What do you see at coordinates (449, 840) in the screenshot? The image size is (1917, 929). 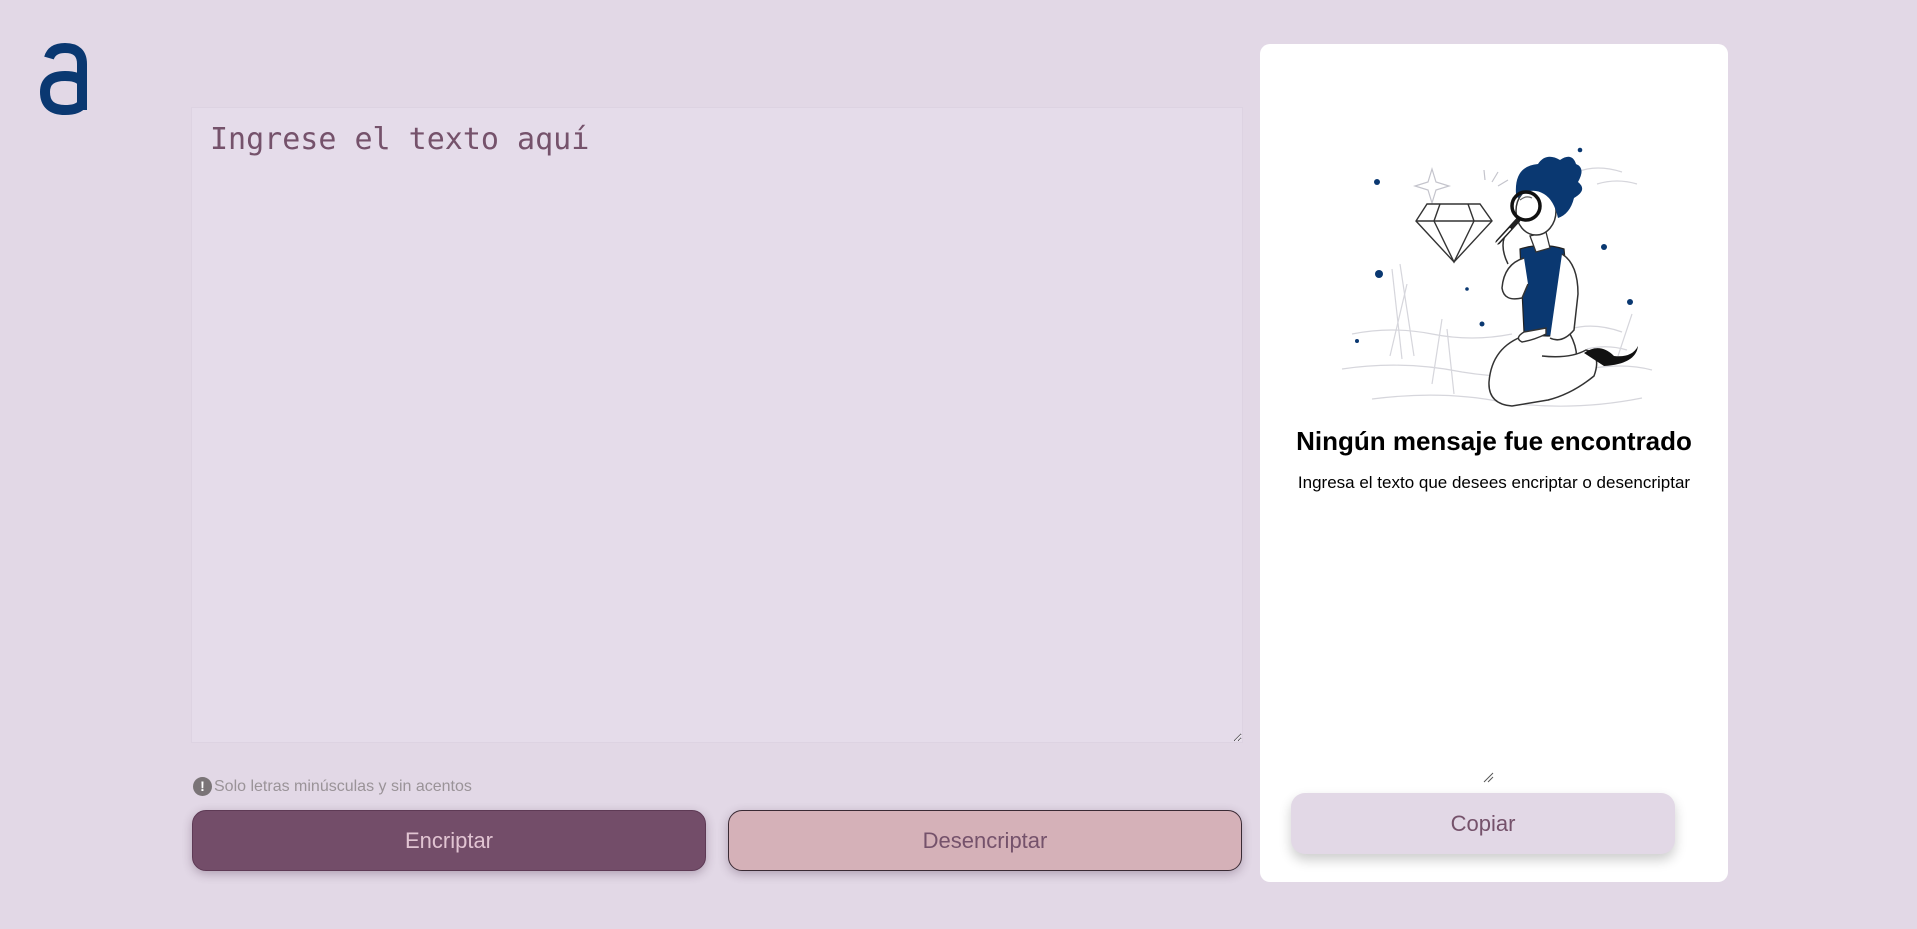 I see `encrypt-button: Encriptar` at bounding box center [449, 840].